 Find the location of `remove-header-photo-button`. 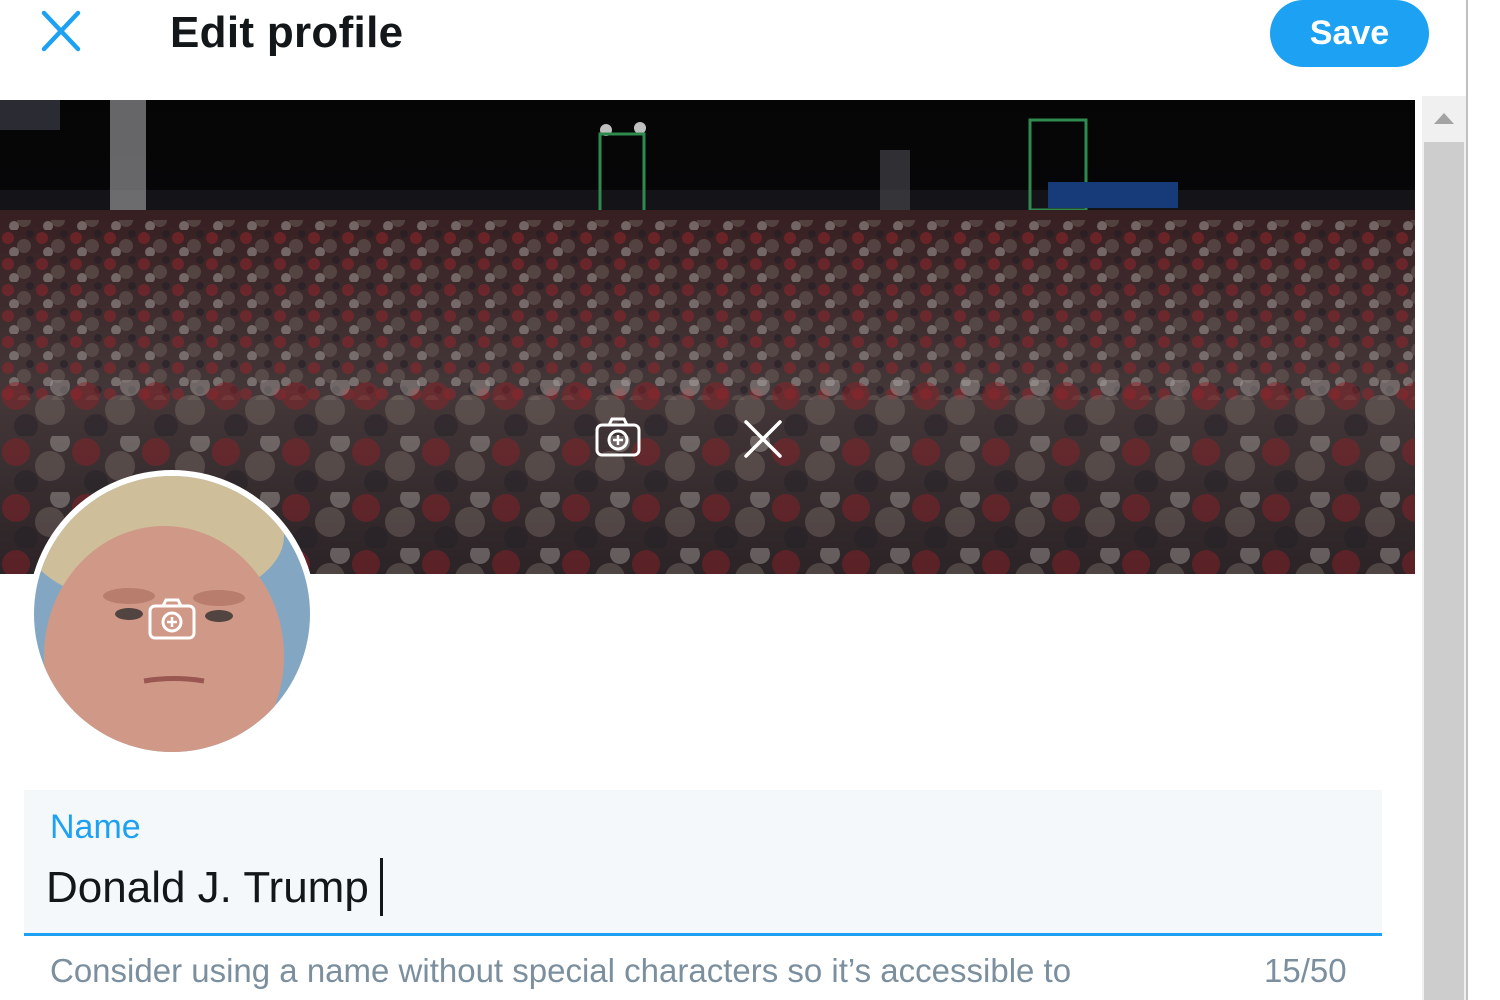

remove-header-photo-button is located at coordinates (763, 439).